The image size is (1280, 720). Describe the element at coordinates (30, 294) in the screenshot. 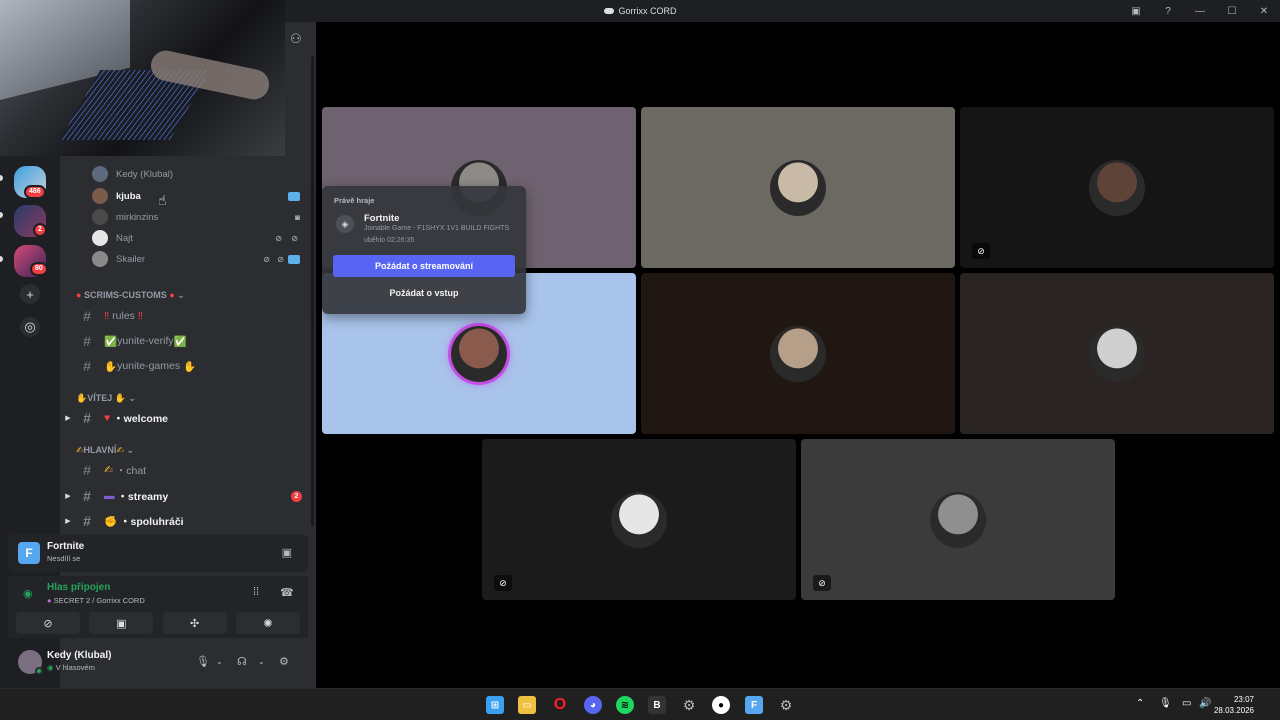

I see `add-server-icon: +` at that location.